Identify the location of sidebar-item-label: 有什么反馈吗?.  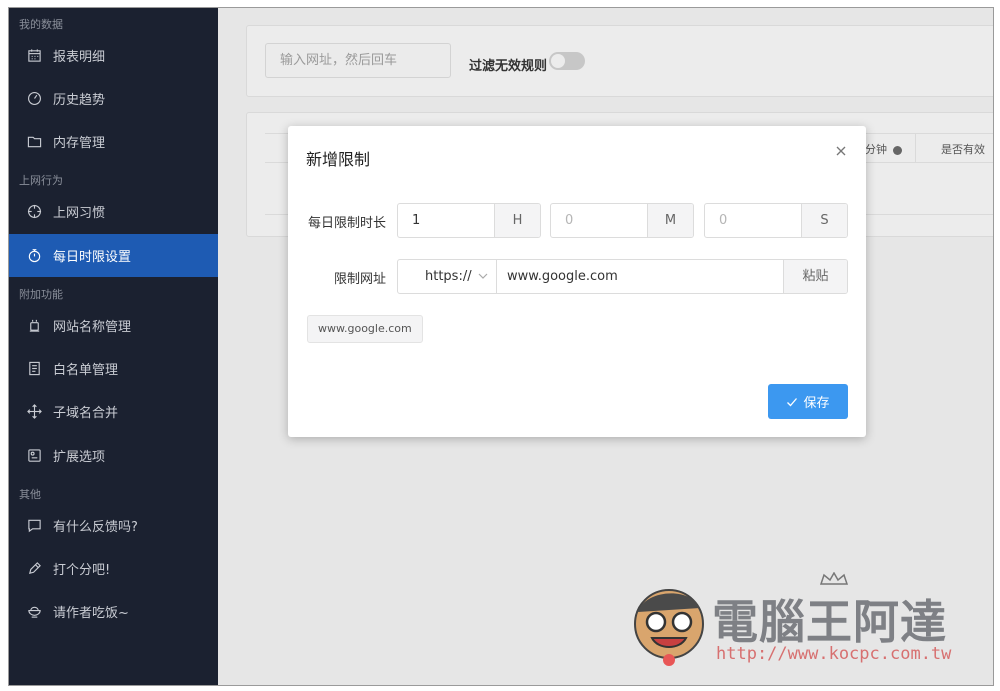
(95, 527).